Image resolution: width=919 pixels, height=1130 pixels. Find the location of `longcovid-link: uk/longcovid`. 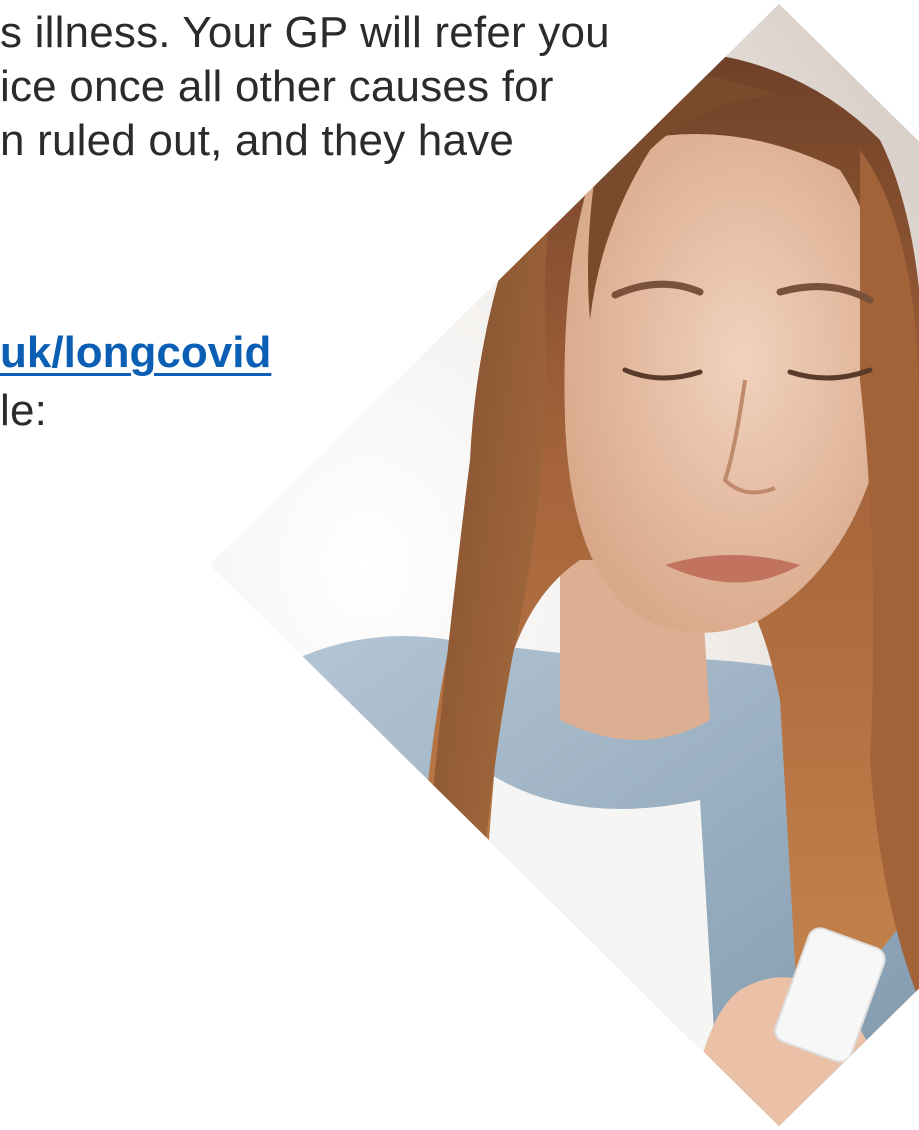

longcovid-link: uk/longcovid is located at coordinates (135, 353).